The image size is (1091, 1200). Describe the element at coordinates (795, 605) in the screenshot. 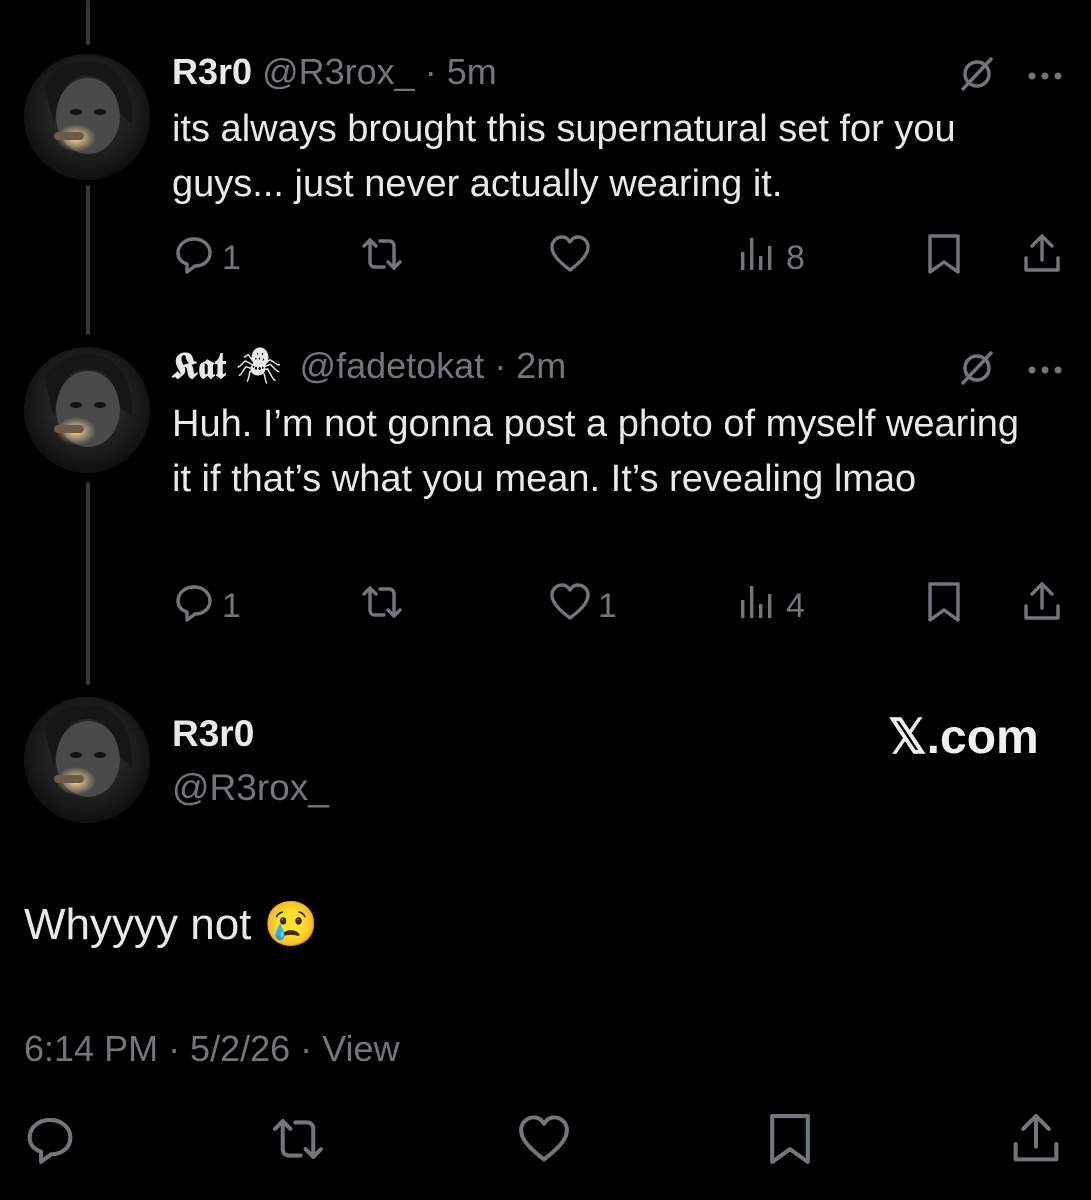

I see `views-count: 4` at that location.